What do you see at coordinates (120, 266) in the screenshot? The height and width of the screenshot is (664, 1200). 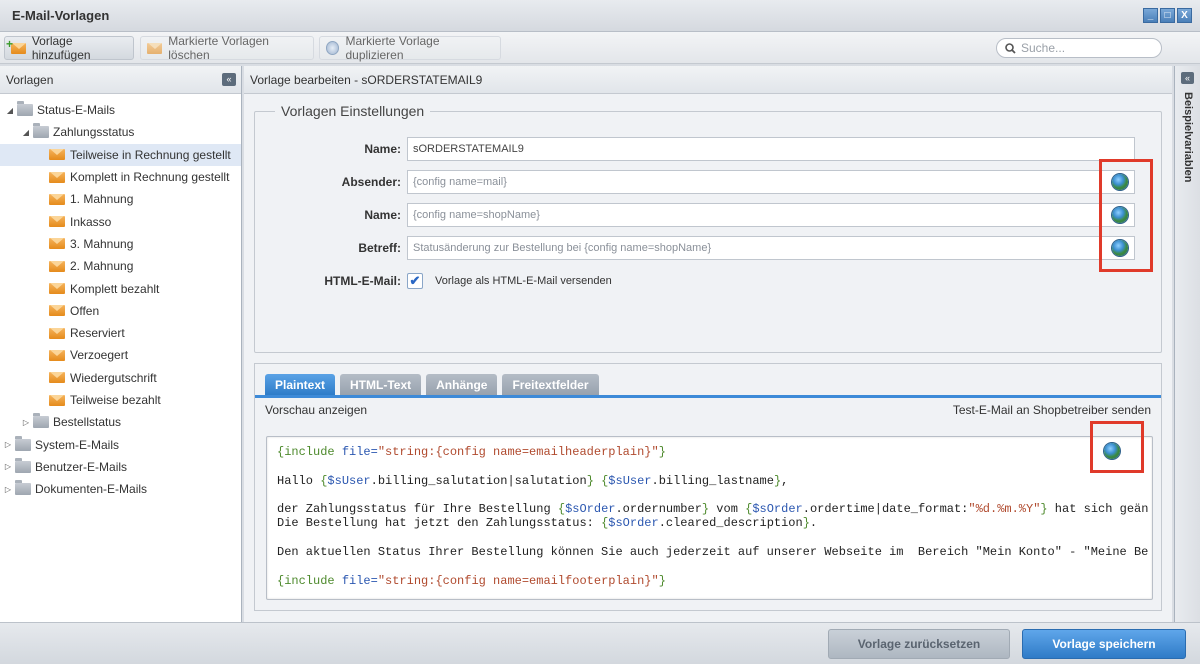 I see `tree-item-template: 2. Mahnung` at bounding box center [120, 266].